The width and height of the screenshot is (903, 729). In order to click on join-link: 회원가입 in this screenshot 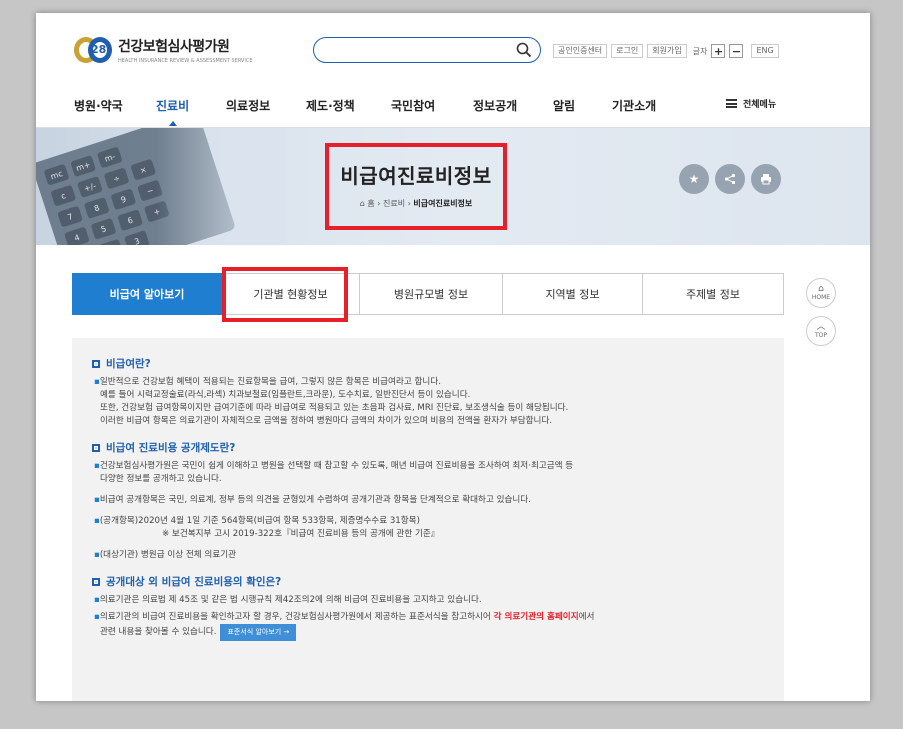, I will do `click(667, 51)`.